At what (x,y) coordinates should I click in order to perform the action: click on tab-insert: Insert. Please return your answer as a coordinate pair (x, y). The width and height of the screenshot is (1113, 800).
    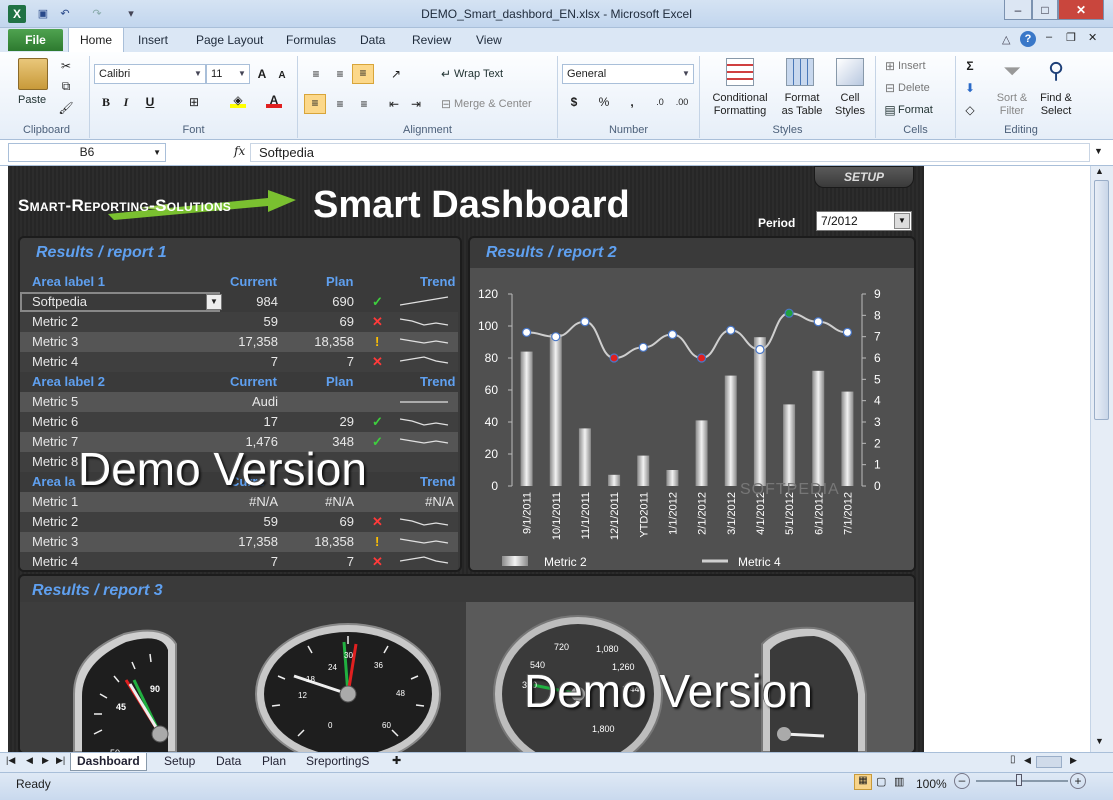
    Looking at the image, I should click on (153, 40).